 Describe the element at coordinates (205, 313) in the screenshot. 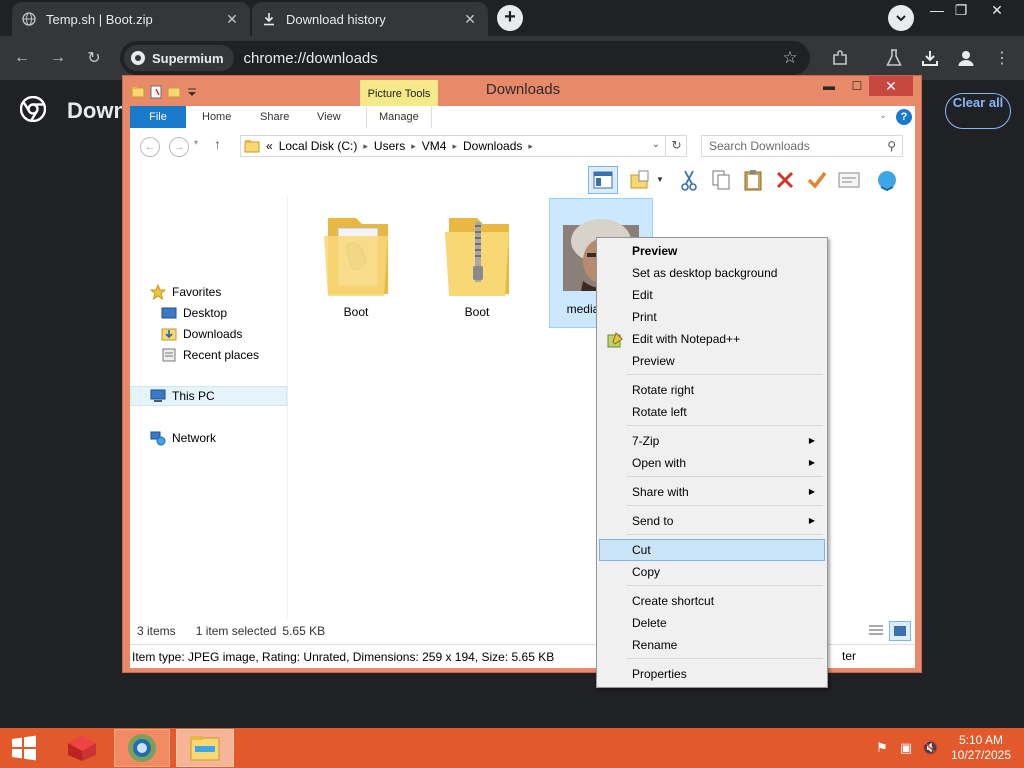

I see `nav-label: Desktop` at that location.